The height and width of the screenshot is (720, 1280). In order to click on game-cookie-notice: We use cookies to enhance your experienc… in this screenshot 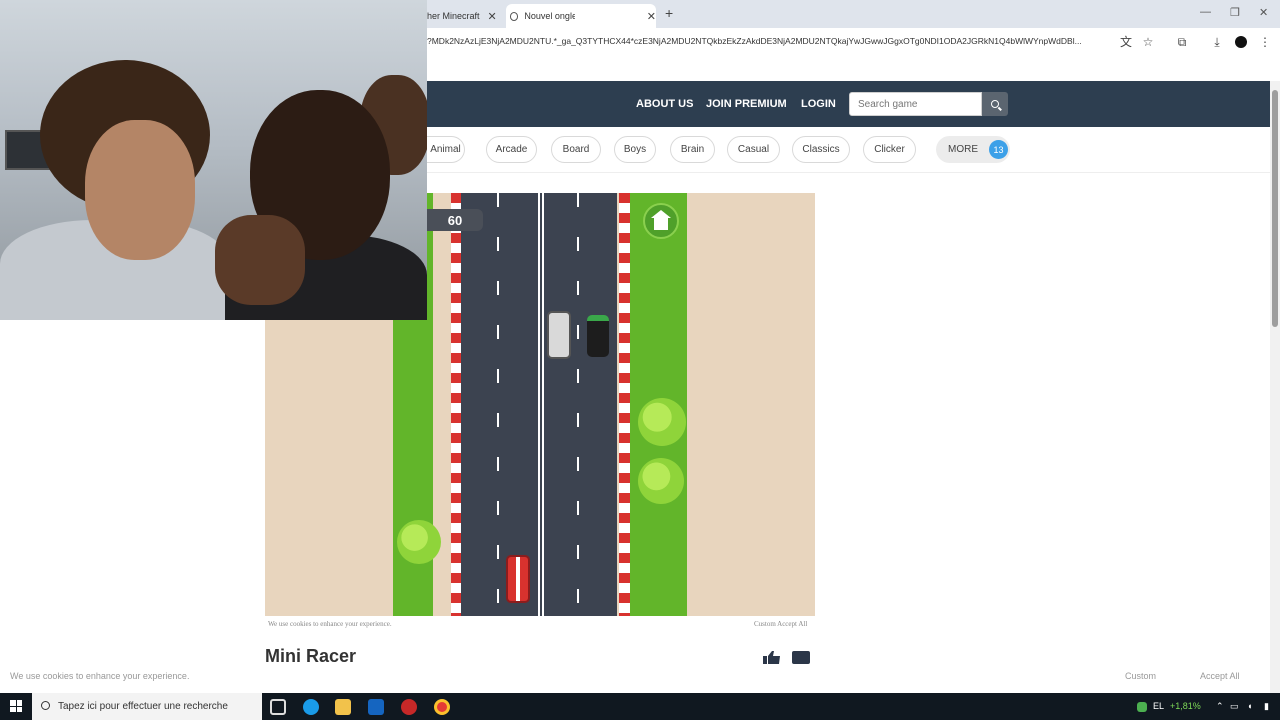, I will do `click(330, 624)`.